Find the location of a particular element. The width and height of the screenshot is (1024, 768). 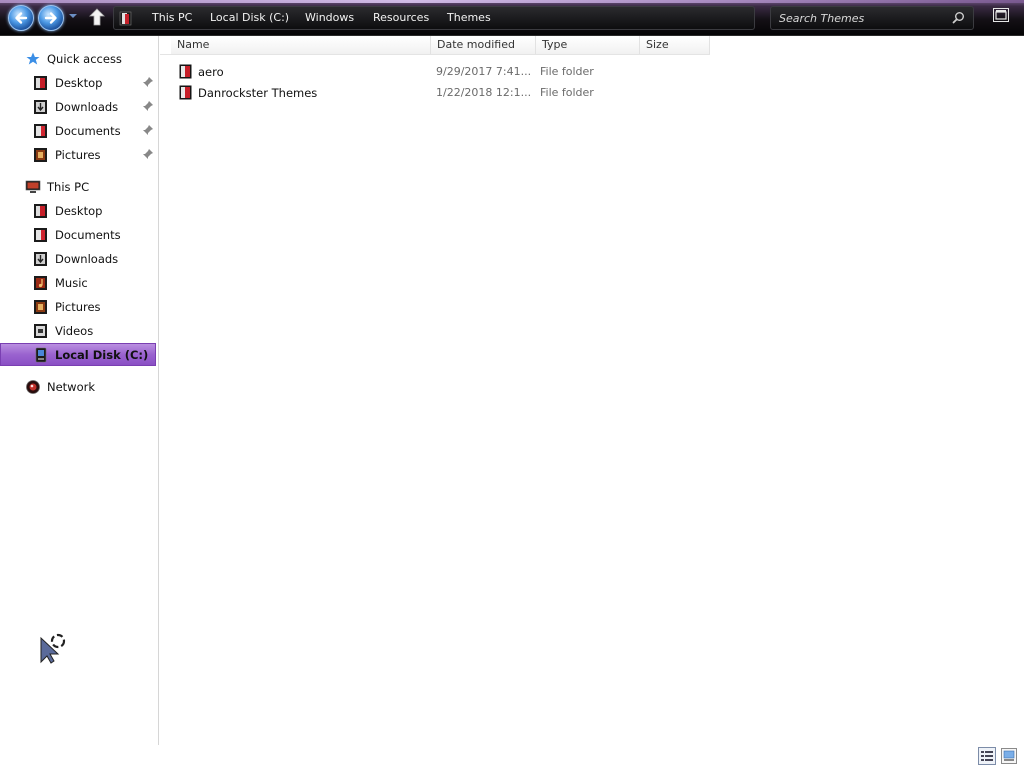

sidebar-item-label: Videos is located at coordinates (74, 331).